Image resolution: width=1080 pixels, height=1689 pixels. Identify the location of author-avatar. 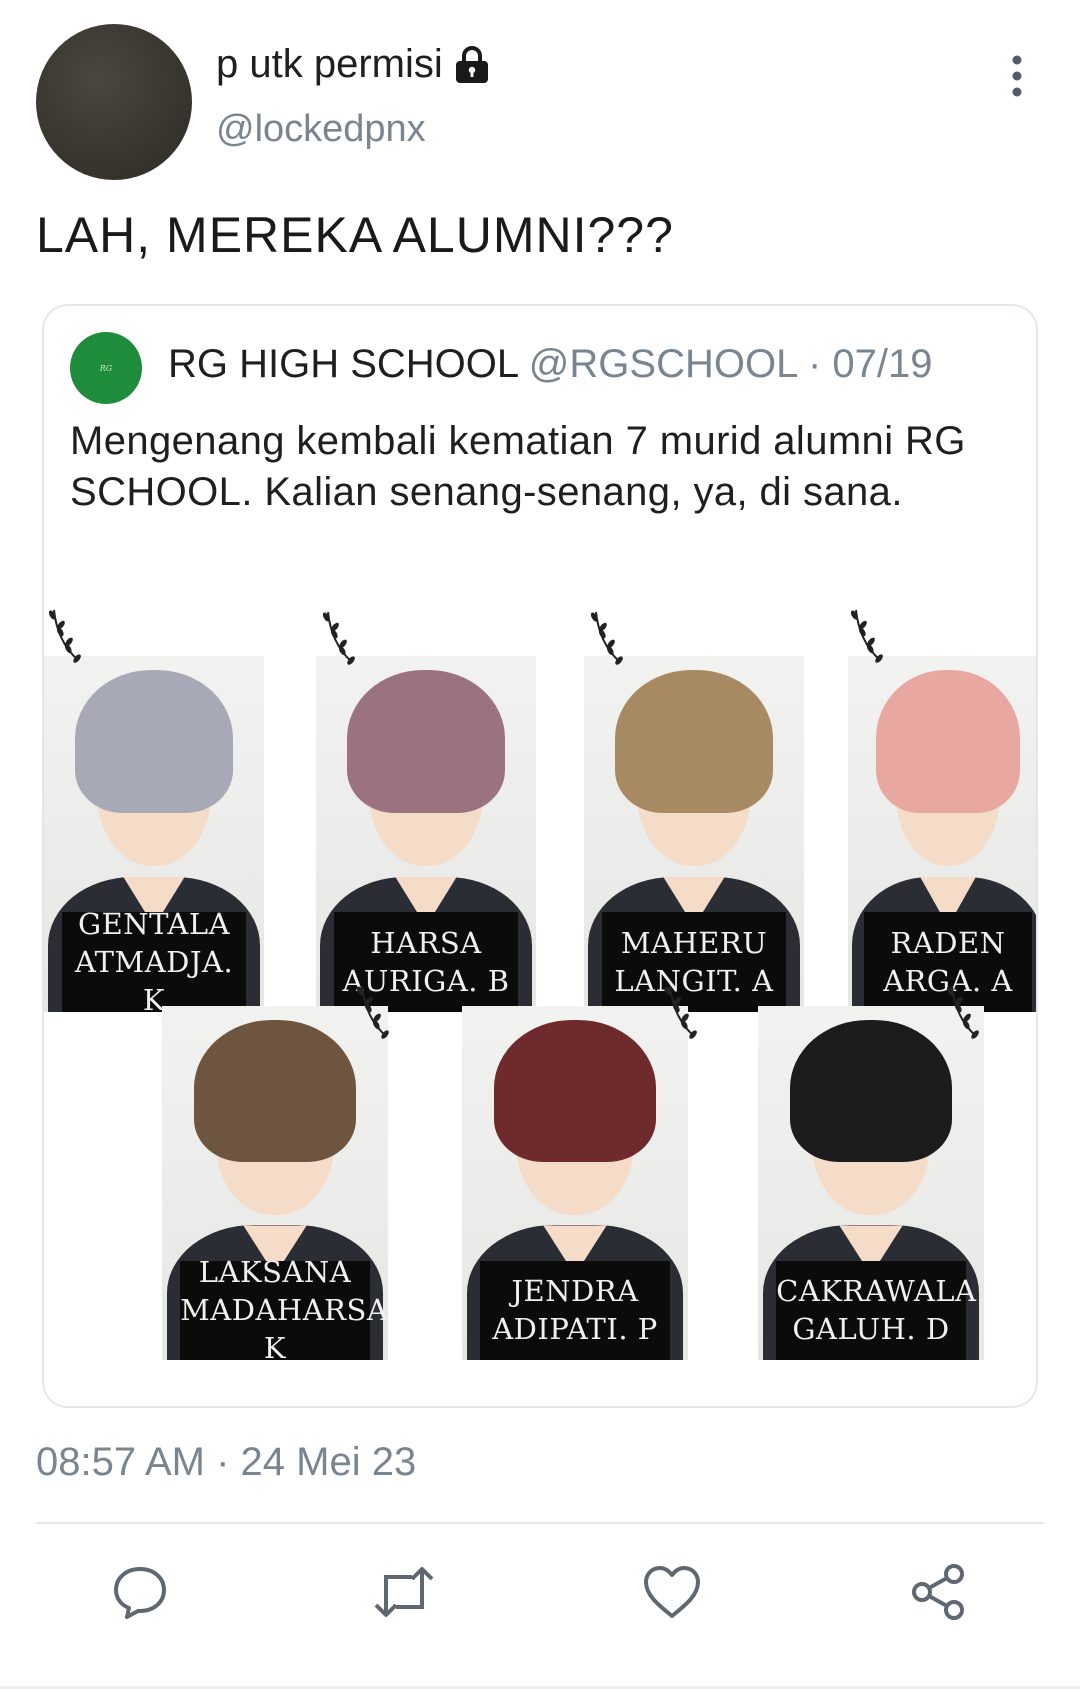
(114, 102).